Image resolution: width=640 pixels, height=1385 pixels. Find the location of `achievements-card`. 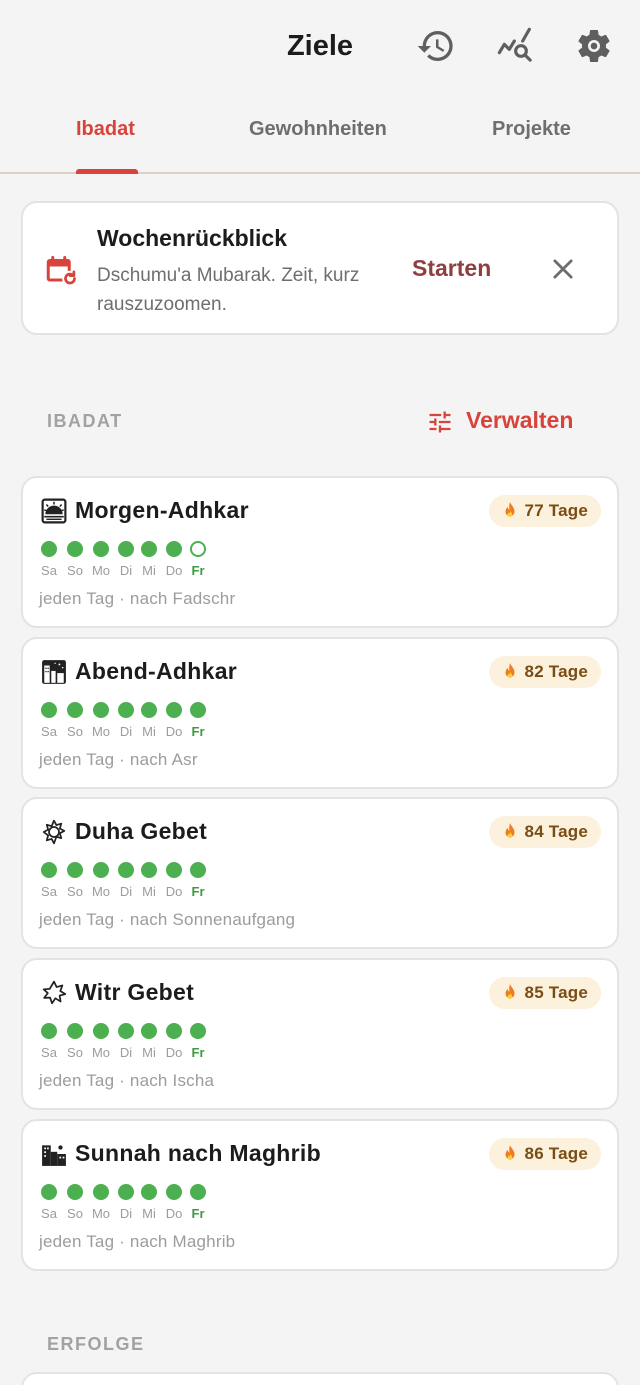

achievements-card is located at coordinates (320, 1378).